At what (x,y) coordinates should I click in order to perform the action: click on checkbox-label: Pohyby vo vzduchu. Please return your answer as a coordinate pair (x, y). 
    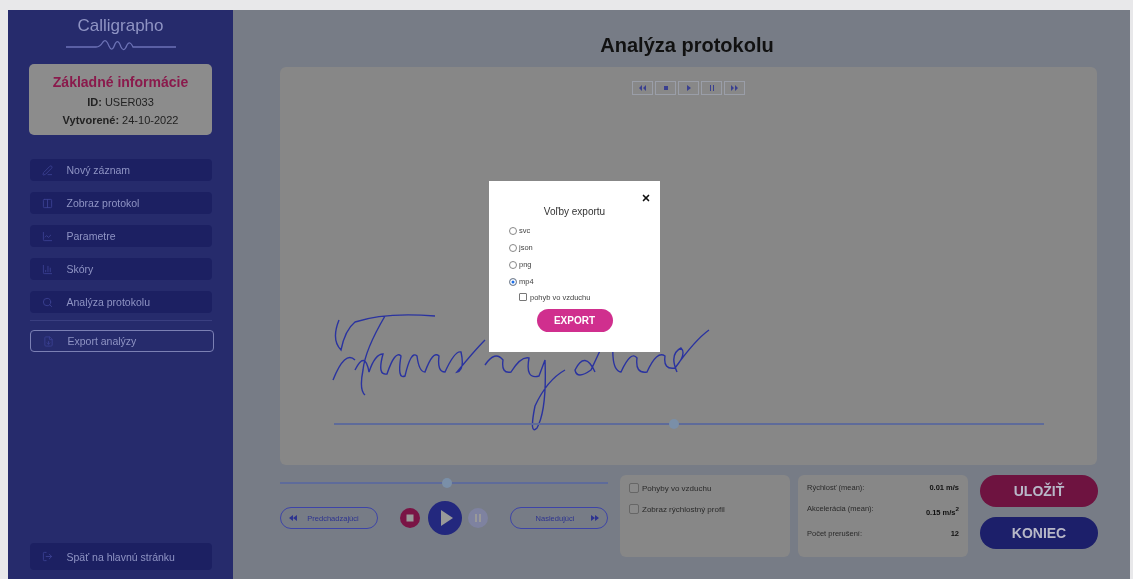
    Looking at the image, I should click on (677, 488).